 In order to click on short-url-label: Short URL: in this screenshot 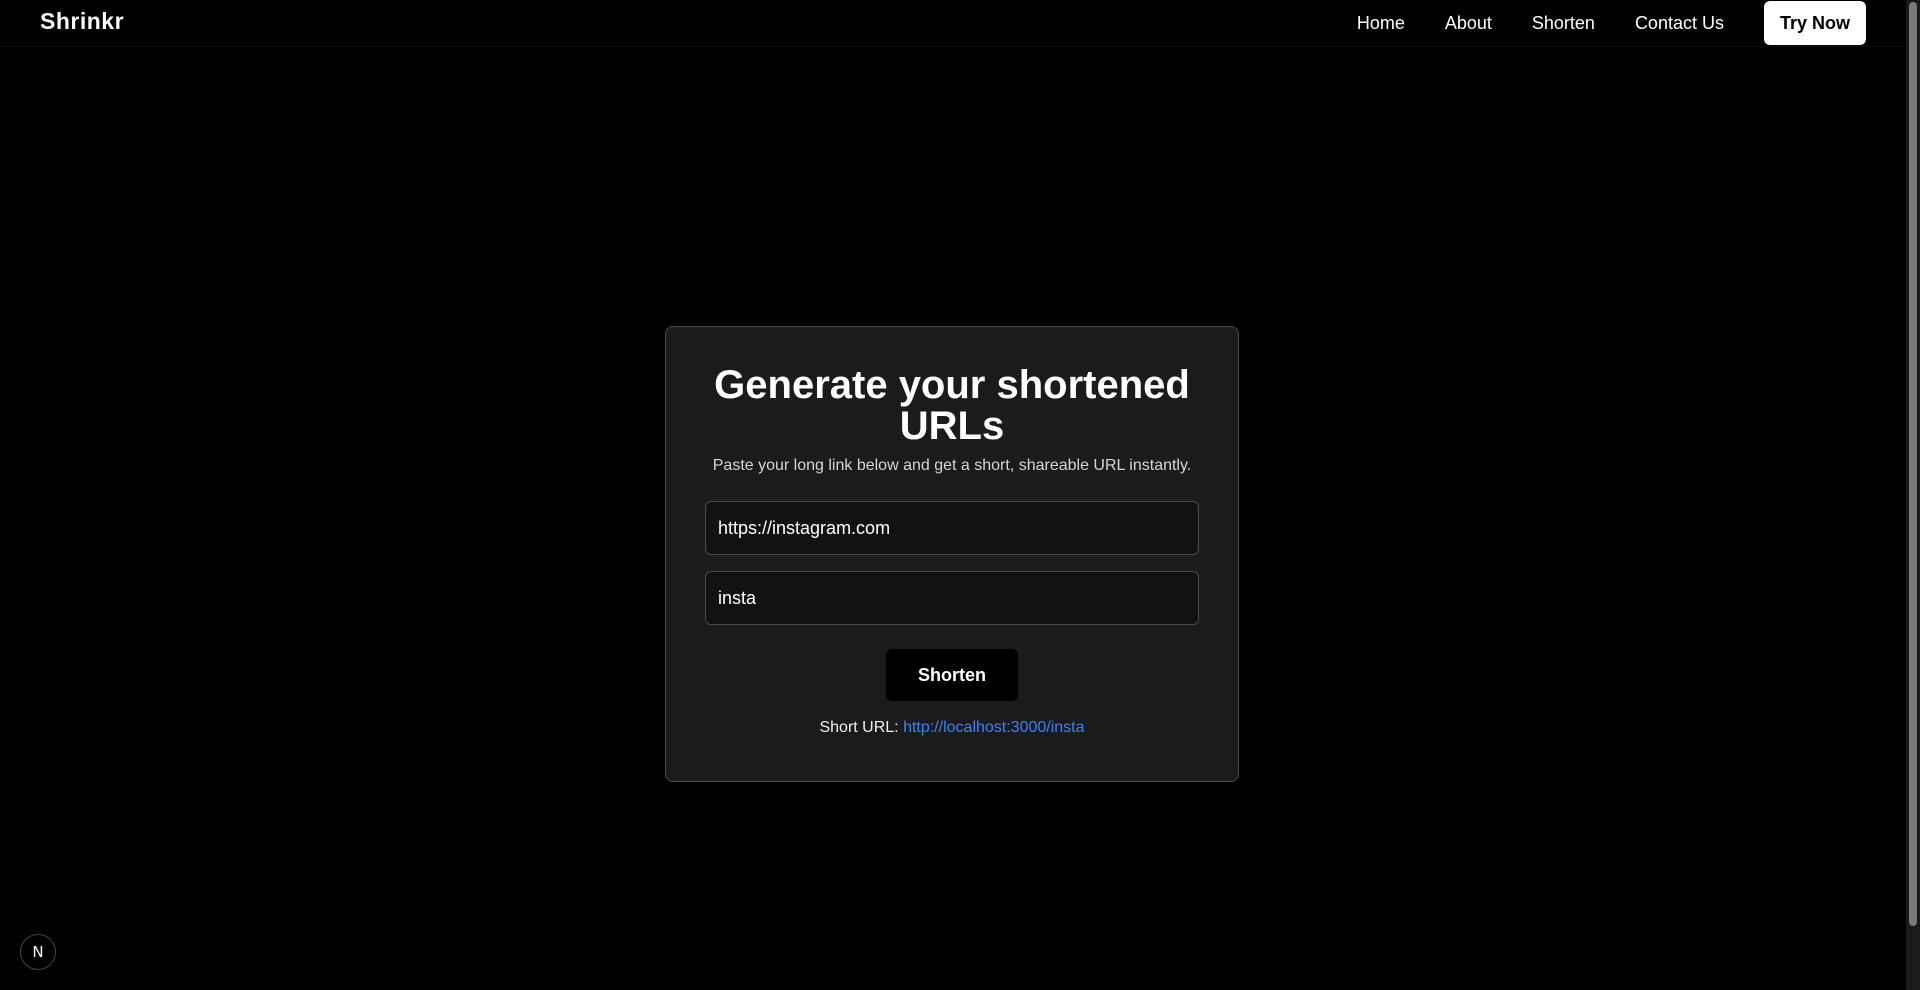, I will do `click(859, 727)`.